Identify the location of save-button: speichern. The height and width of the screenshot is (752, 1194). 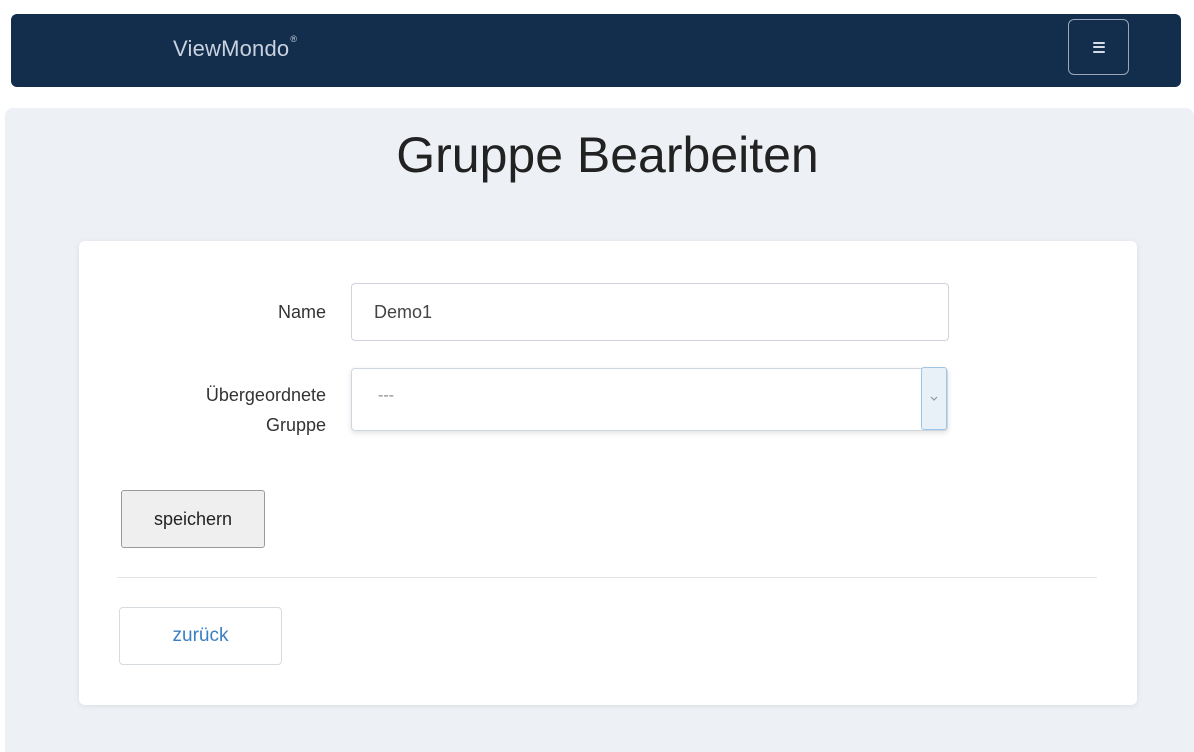
(193, 519).